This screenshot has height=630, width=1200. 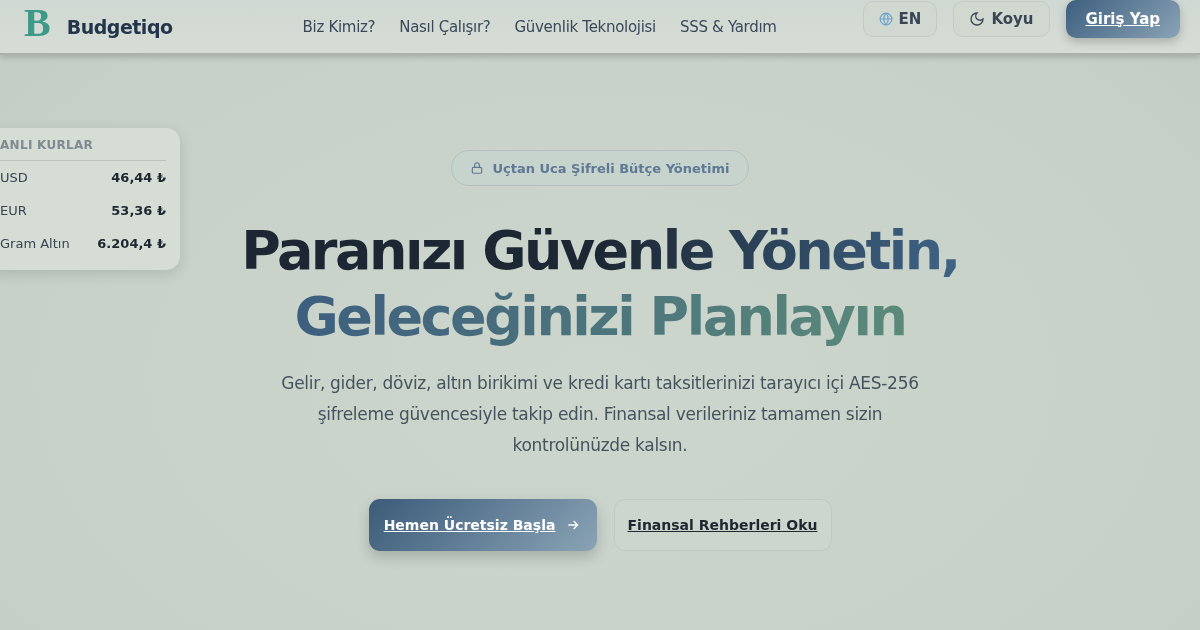 I want to click on currency-value: 6.204,4 ₺, so click(x=131, y=243).